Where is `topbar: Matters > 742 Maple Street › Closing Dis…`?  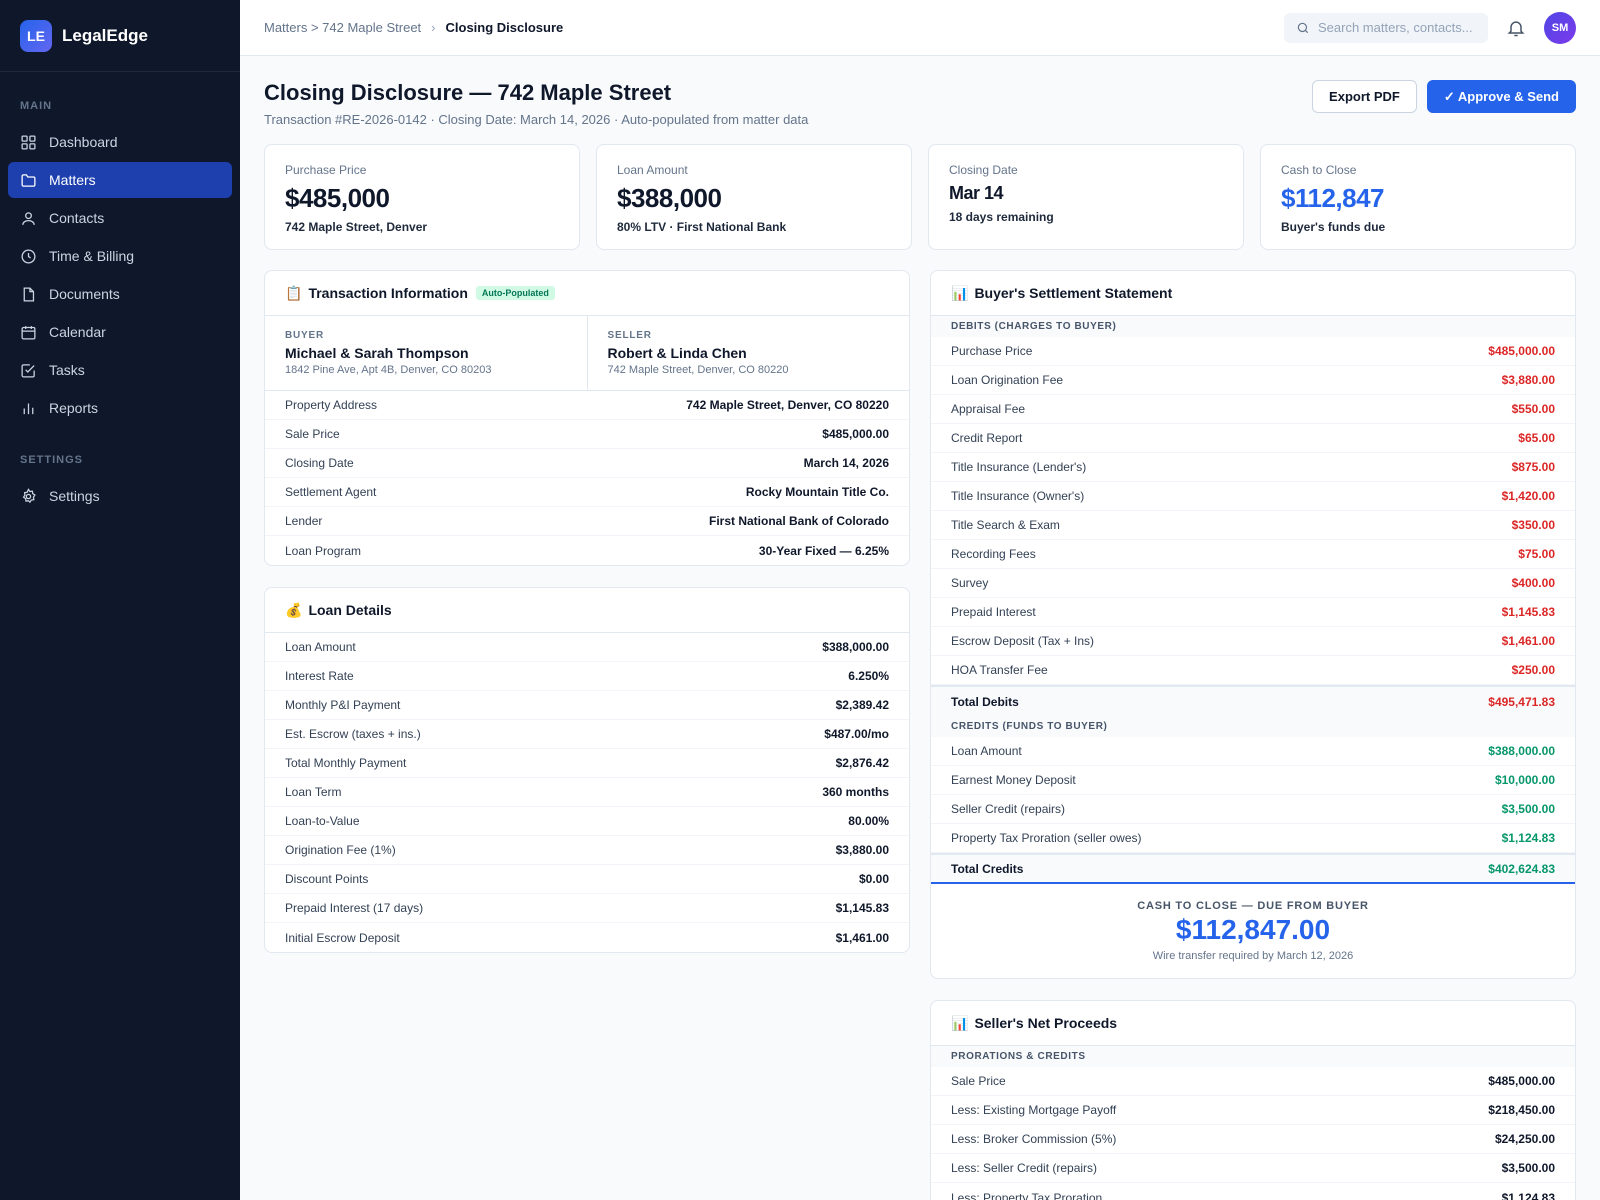
topbar: Matters > 742 Maple Street › Closing Dis… is located at coordinates (920, 28).